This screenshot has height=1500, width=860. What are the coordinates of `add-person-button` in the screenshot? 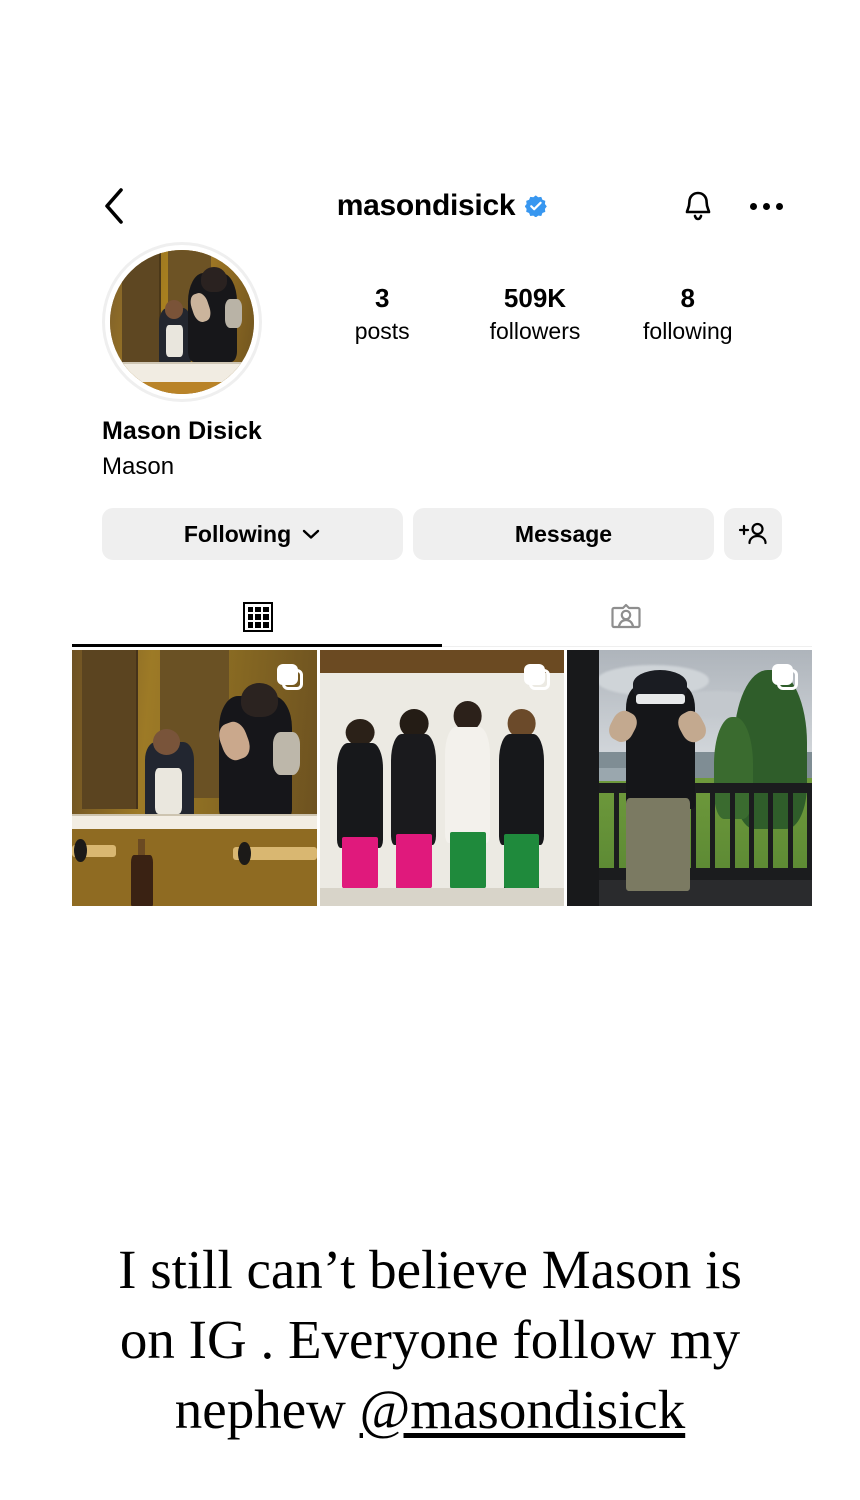 It's located at (753, 534).